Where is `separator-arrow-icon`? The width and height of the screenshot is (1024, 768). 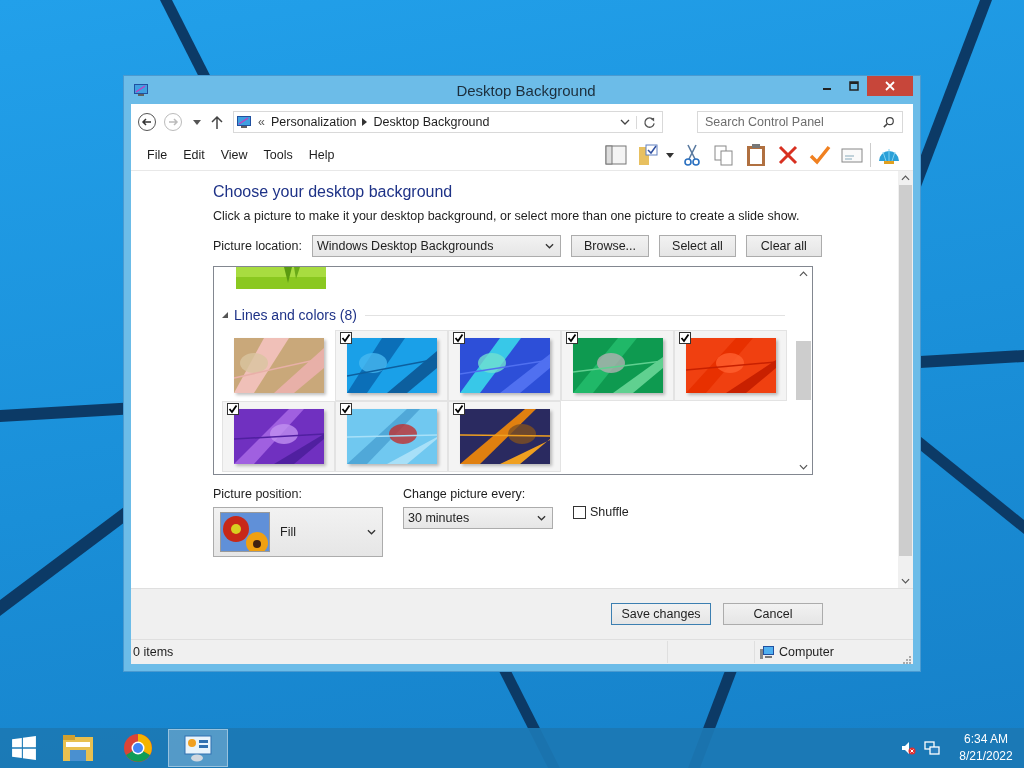 separator-arrow-icon is located at coordinates (365, 122).